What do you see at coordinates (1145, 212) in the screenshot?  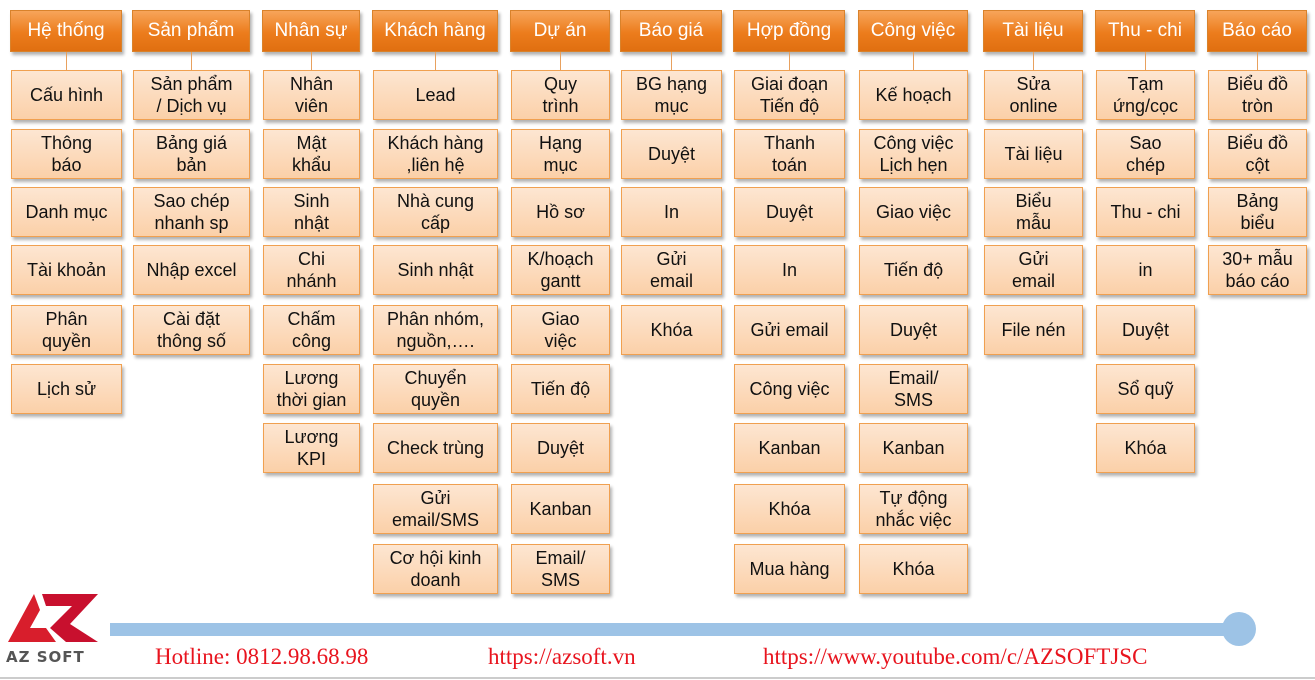 I see `feature-box: Thu - chi` at bounding box center [1145, 212].